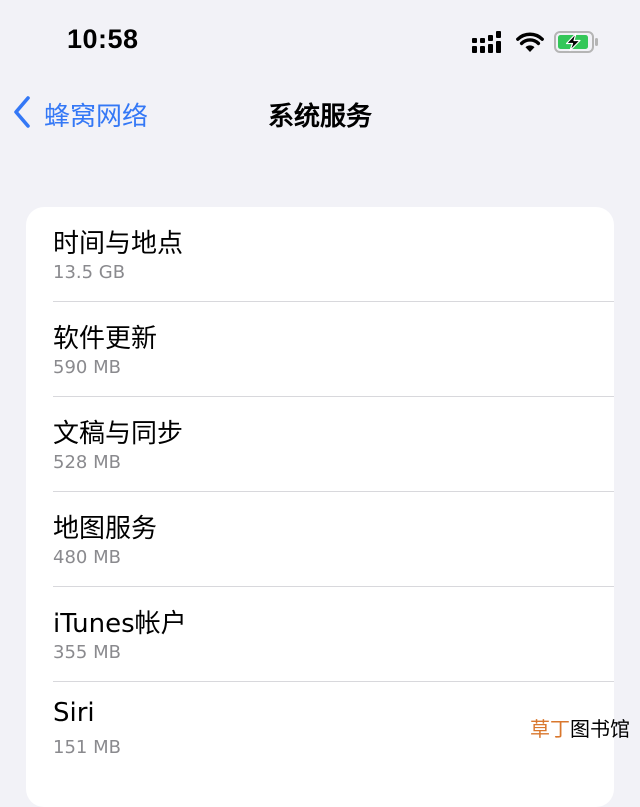 The width and height of the screenshot is (640, 807). Describe the element at coordinates (320, 634) in the screenshot. I see `list-item-itunes-account: iTunes帐户 355 MB` at that location.